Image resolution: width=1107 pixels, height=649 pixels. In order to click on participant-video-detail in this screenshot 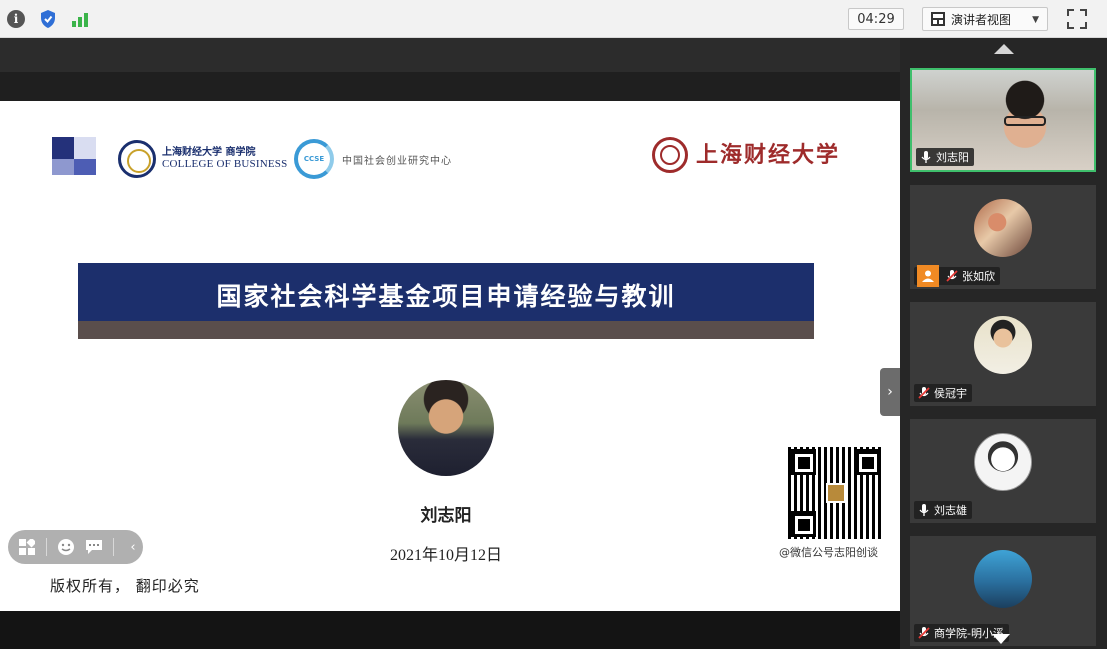, I will do `click(1025, 121)`.